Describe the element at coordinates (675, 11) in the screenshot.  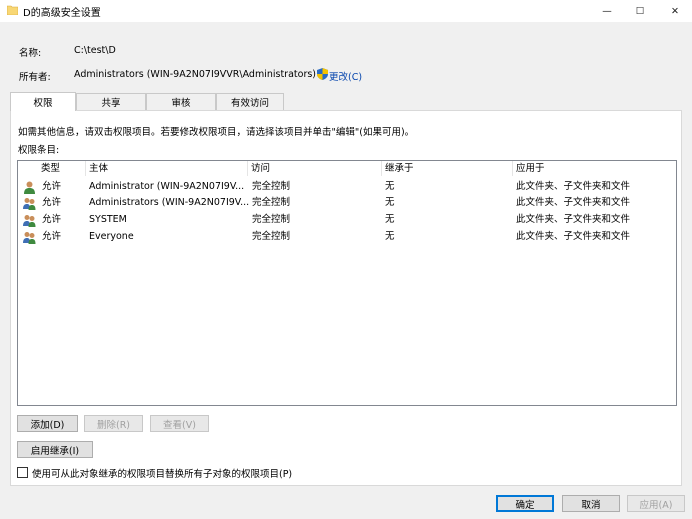
I see `close-button: ✕` at that location.